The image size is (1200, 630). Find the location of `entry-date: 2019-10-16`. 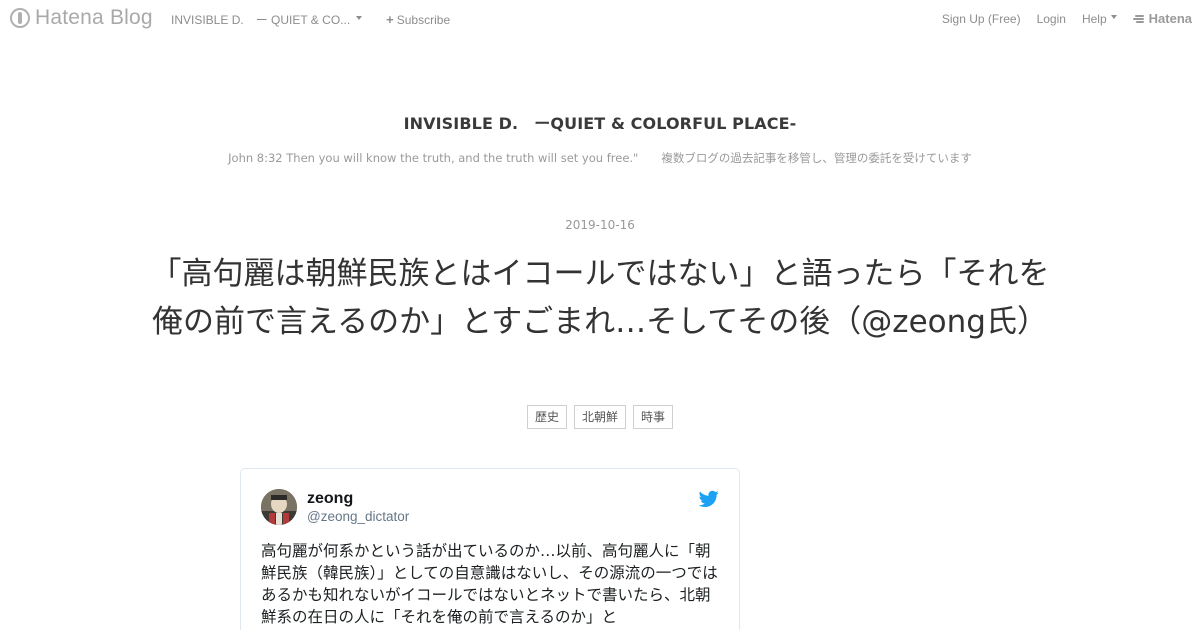

entry-date: 2019-10-16 is located at coordinates (600, 225).